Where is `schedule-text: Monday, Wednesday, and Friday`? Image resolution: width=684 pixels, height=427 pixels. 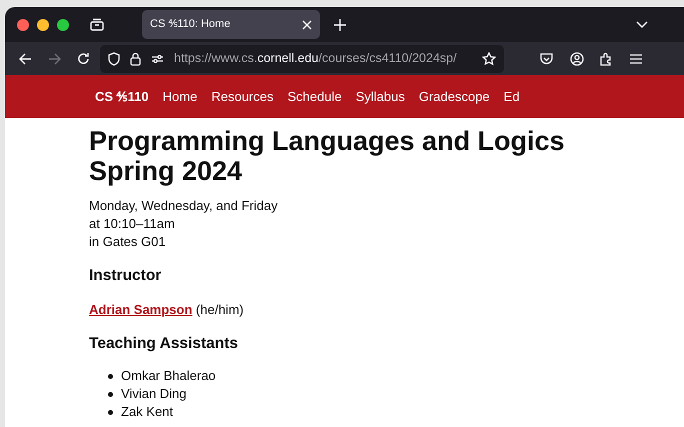
schedule-text: Monday, Wednesday, and Friday is located at coordinates (184, 206).